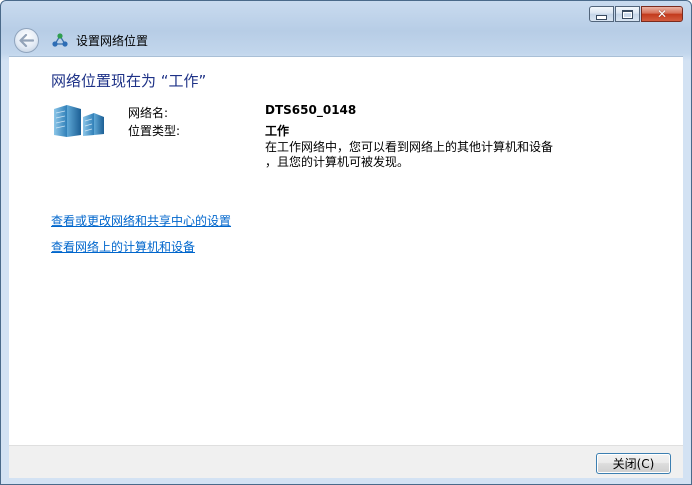 Image resolution: width=692 pixels, height=485 pixels. I want to click on maximize-button, so click(627, 14).